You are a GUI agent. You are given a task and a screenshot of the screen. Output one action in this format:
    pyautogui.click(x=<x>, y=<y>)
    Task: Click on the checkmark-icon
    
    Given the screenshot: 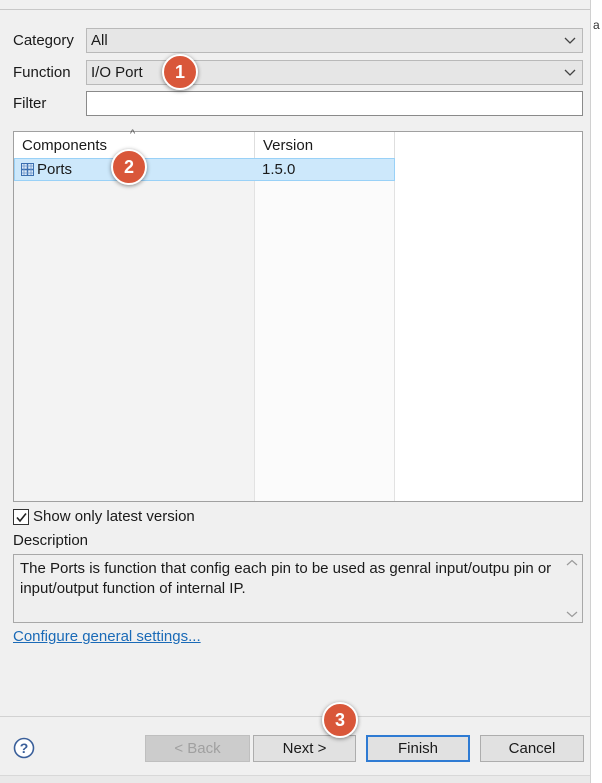 What is the action you would take?
    pyautogui.click(x=21, y=518)
    